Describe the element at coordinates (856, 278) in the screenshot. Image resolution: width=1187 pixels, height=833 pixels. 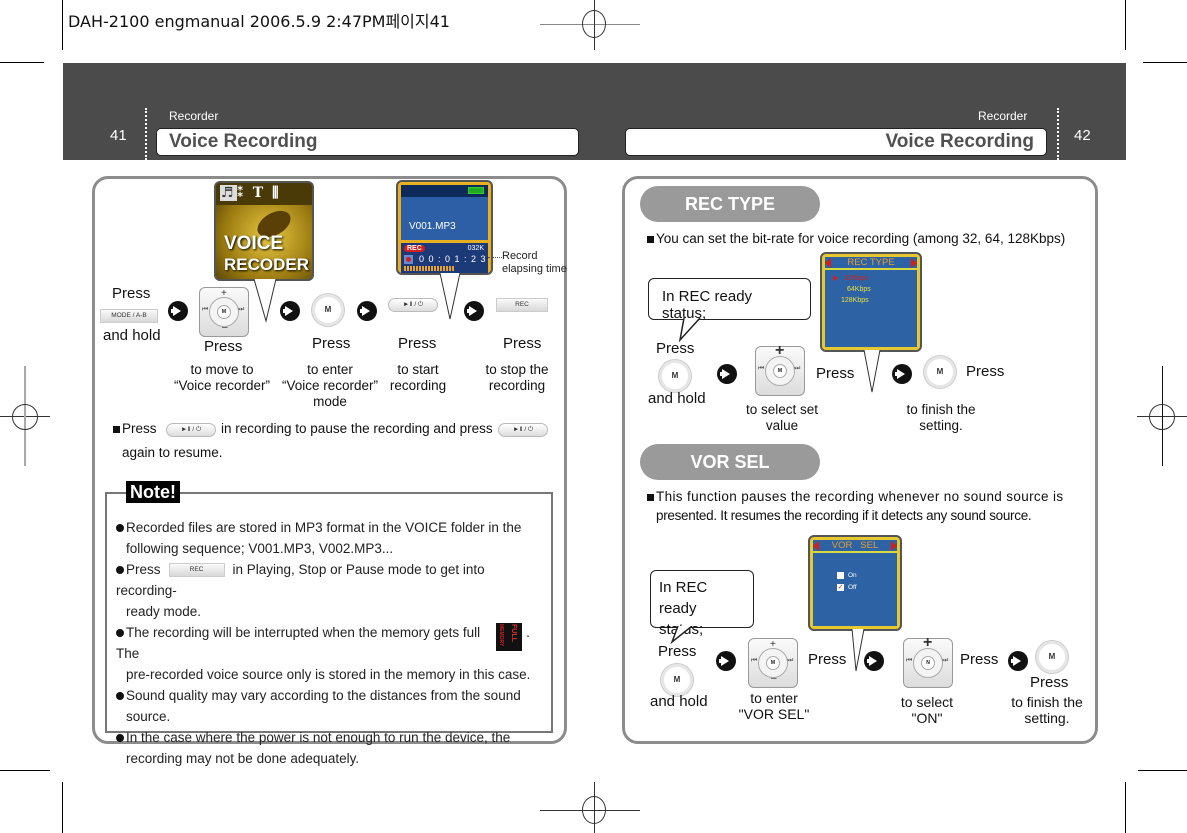
I see `option-label: 32Kbps` at that location.